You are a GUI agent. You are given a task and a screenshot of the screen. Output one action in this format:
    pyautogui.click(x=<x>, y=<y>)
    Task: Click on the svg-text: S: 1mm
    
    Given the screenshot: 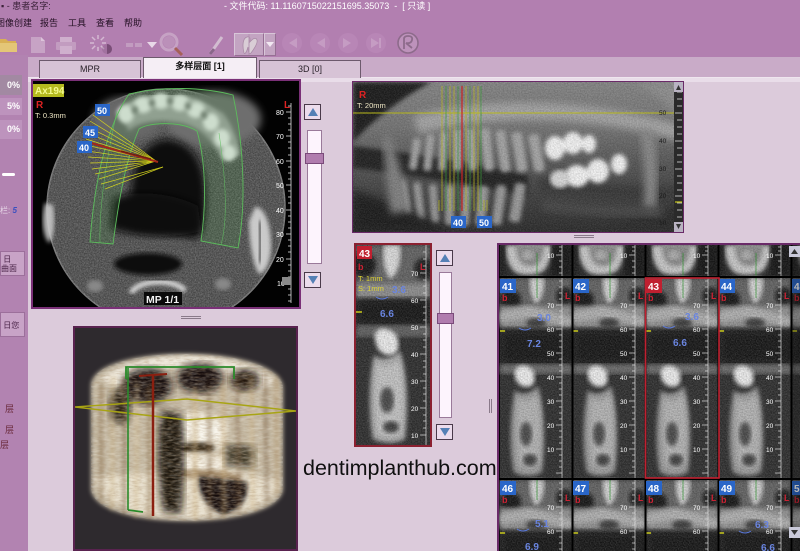 What is the action you would take?
    pyautogui.click(x=371, y=288)
    